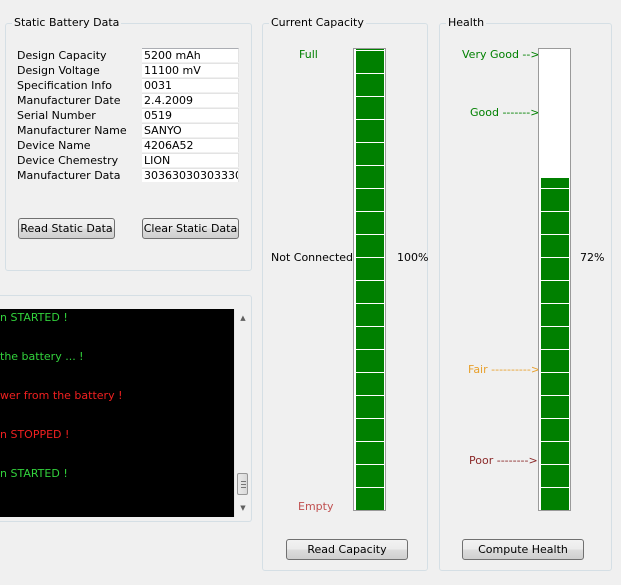 Image resolution: width=621 pixels, height=585 pixels. What do you see at coordinates (69, 175) in the screenshot?
I see `manufacturer-data-label: Manufacturer Data` at bounding box center [69, 175].